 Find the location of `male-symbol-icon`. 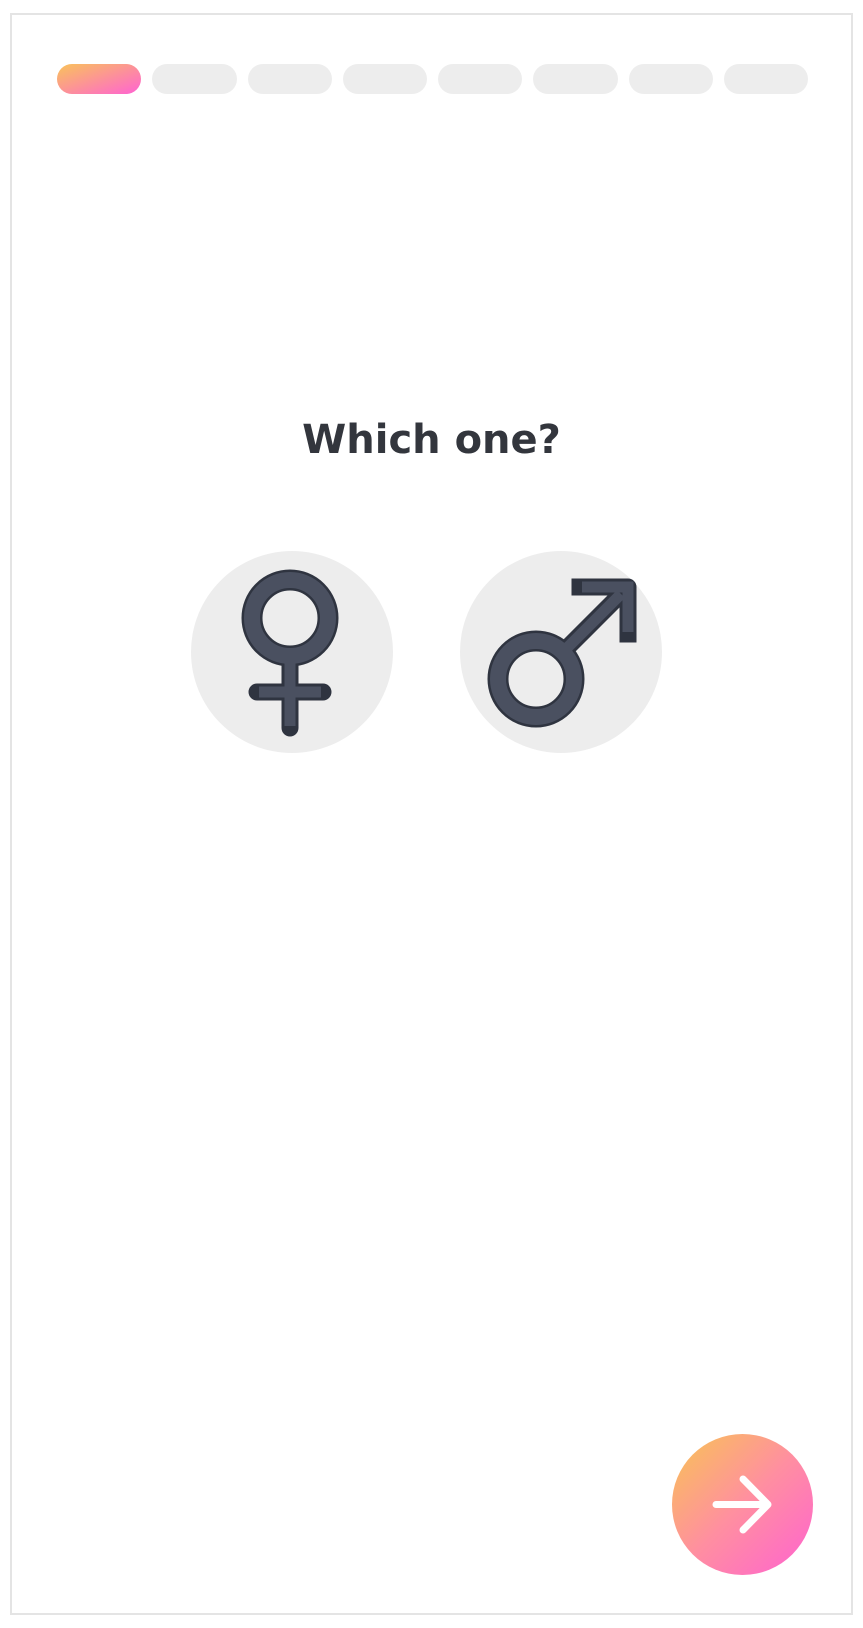

male-symbol-icon is located at coordinates (562, 653).